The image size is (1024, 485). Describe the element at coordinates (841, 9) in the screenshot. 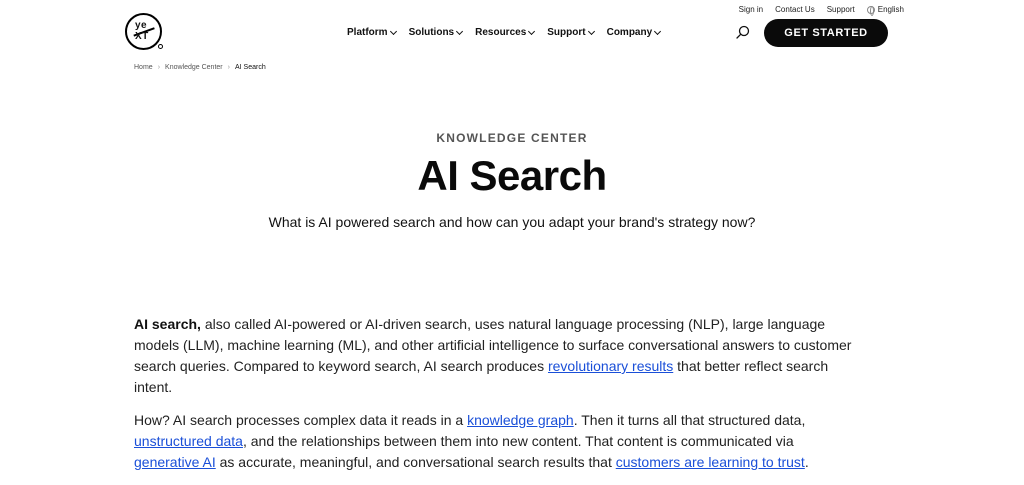

I see `support-link: Support` at that location.